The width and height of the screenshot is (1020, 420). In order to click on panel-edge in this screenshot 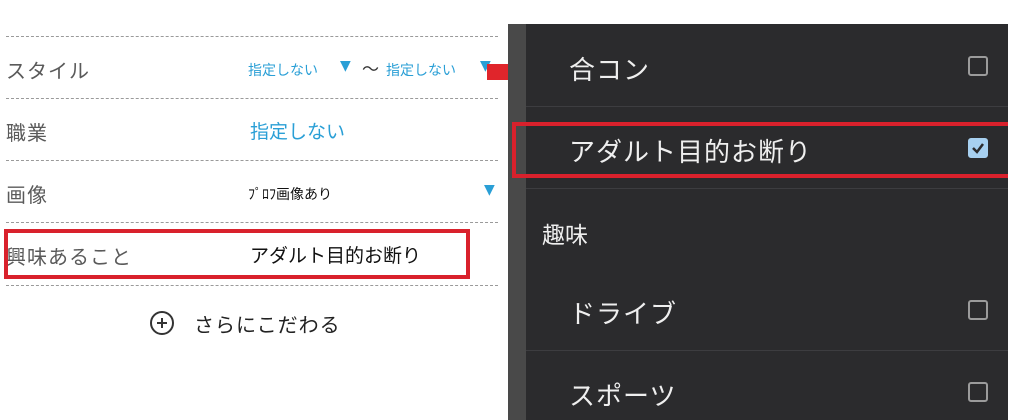, I will do `click(517, 222)`.